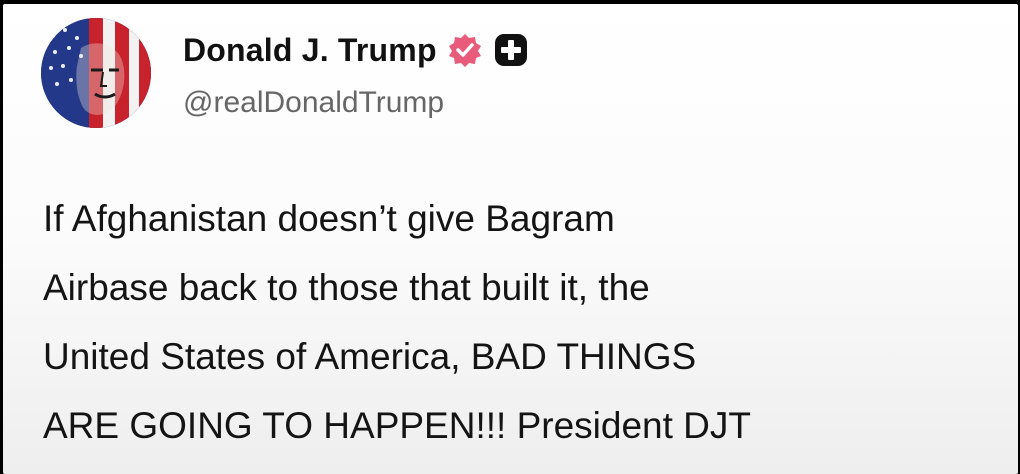  What do you see at coordinates (397, 425) in the screenshot?
I see `post-text-line: ARE GOING TO HAPPEN!!! President DJT` at bounding box center [397, 425].